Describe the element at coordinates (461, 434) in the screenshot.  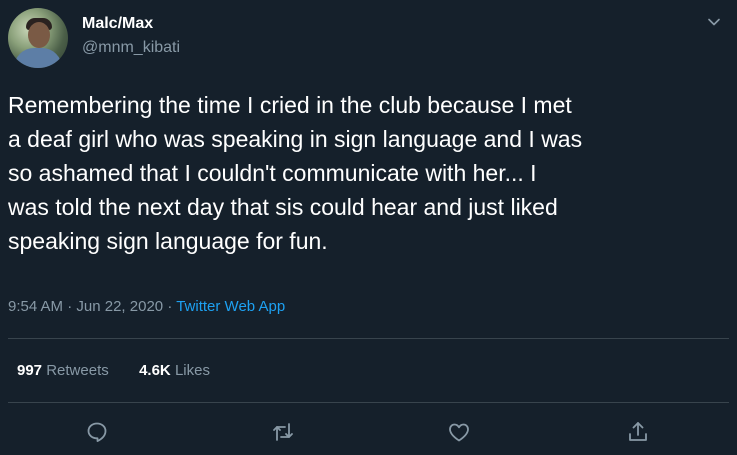
I see `heart-icon` at that location.